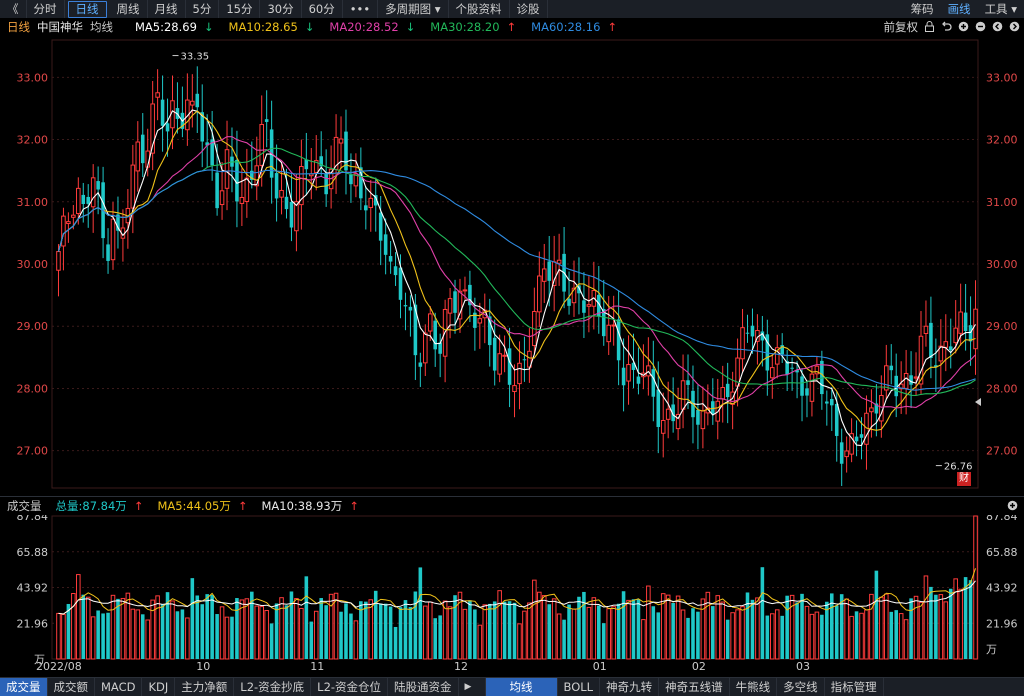  I want to click on zoom-out-icon, so click(980, 27).